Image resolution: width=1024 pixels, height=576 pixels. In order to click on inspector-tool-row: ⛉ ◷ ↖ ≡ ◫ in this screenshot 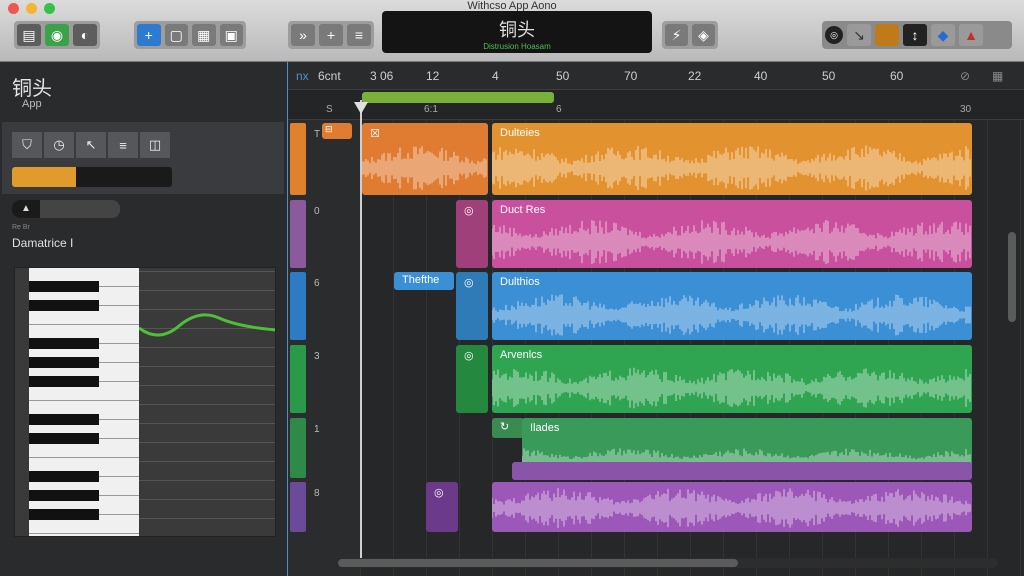, I will do `click(91, 145)`.